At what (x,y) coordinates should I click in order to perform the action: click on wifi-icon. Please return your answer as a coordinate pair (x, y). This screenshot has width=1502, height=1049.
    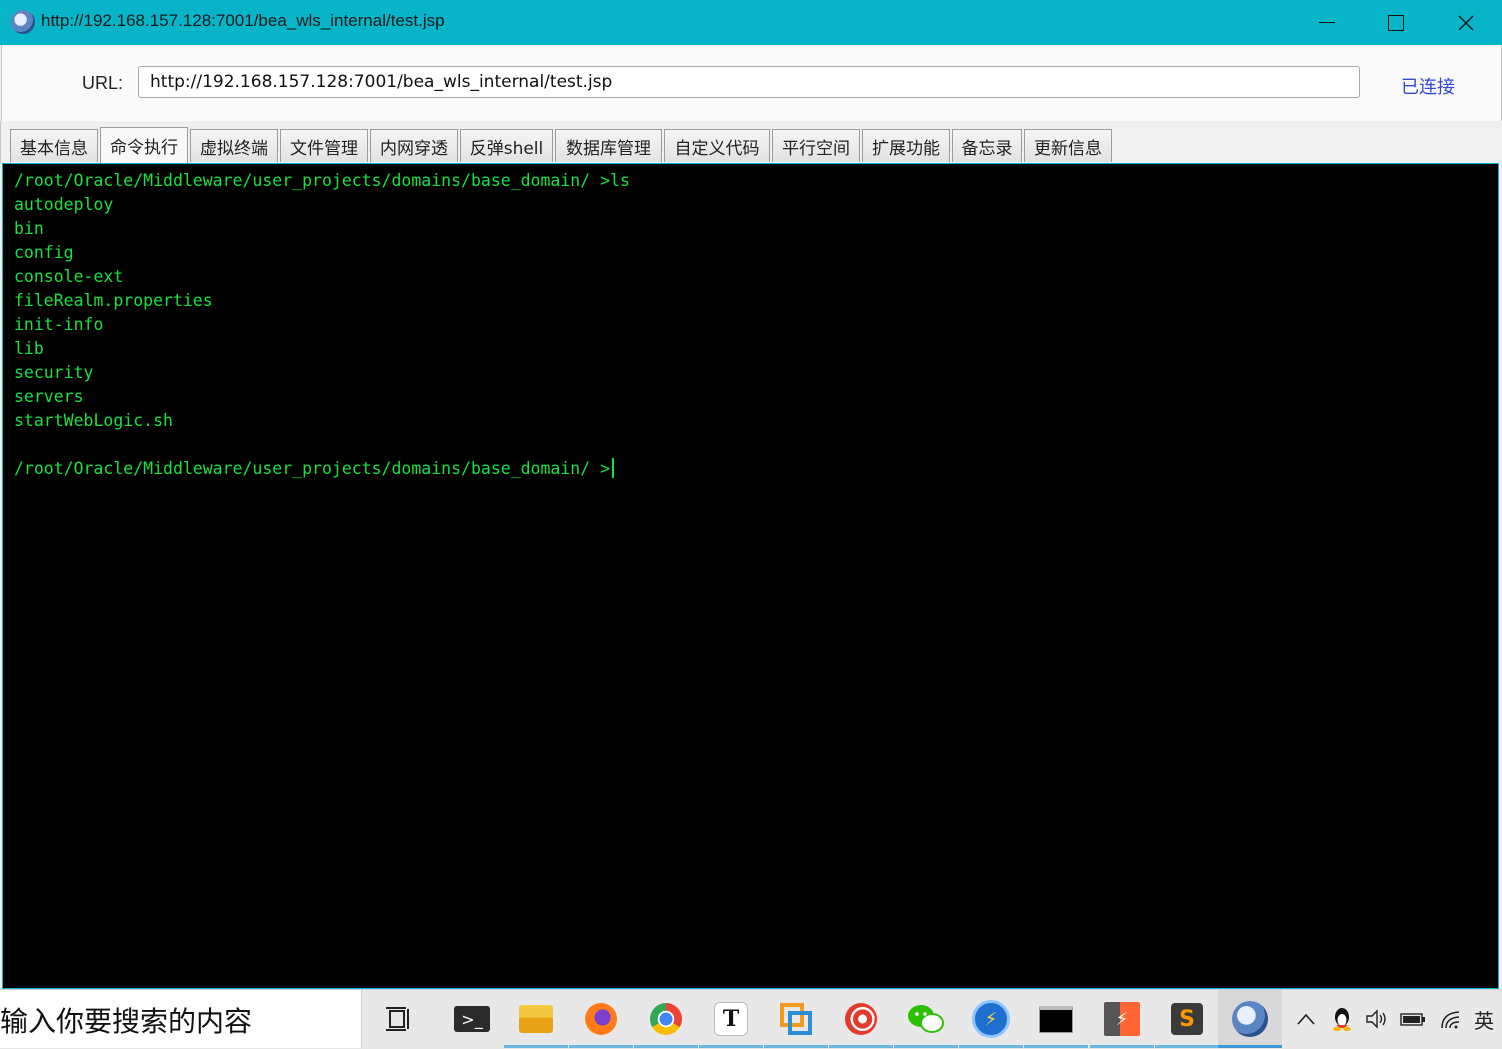
    Looking at the image, I should click on (1450, 1020).